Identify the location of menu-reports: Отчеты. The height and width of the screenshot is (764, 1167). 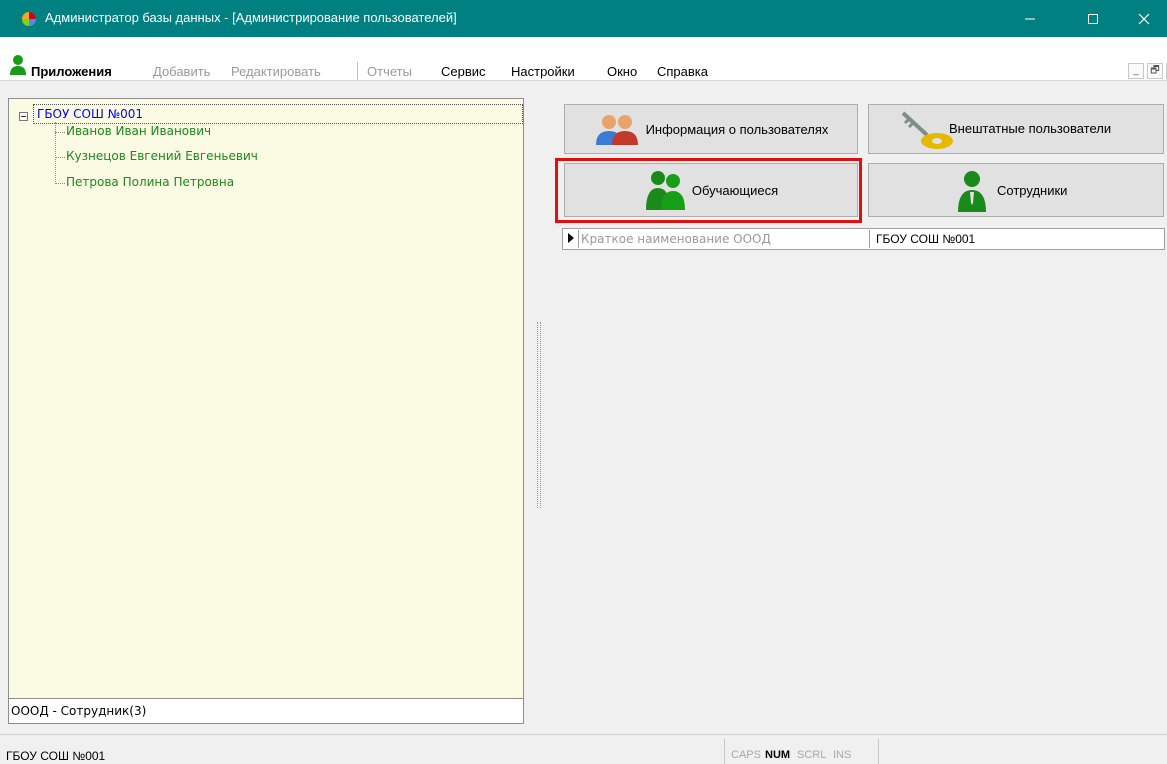
(389, 71).